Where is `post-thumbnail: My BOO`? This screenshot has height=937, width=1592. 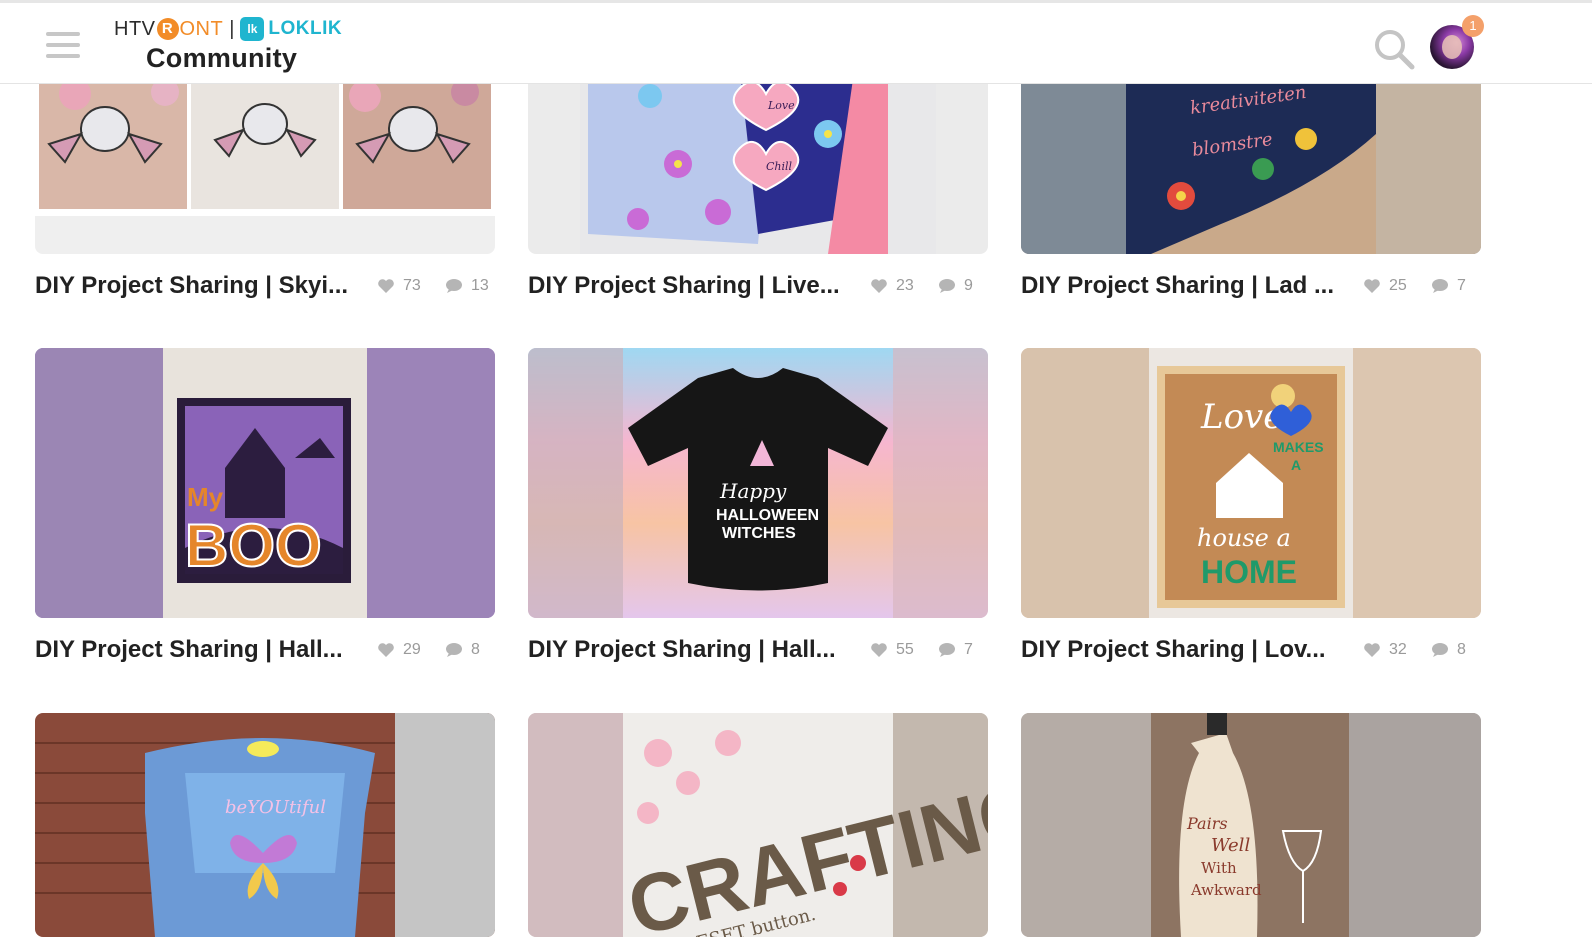 post-thumbnail: My BOO is located at coordinates (265, 483).